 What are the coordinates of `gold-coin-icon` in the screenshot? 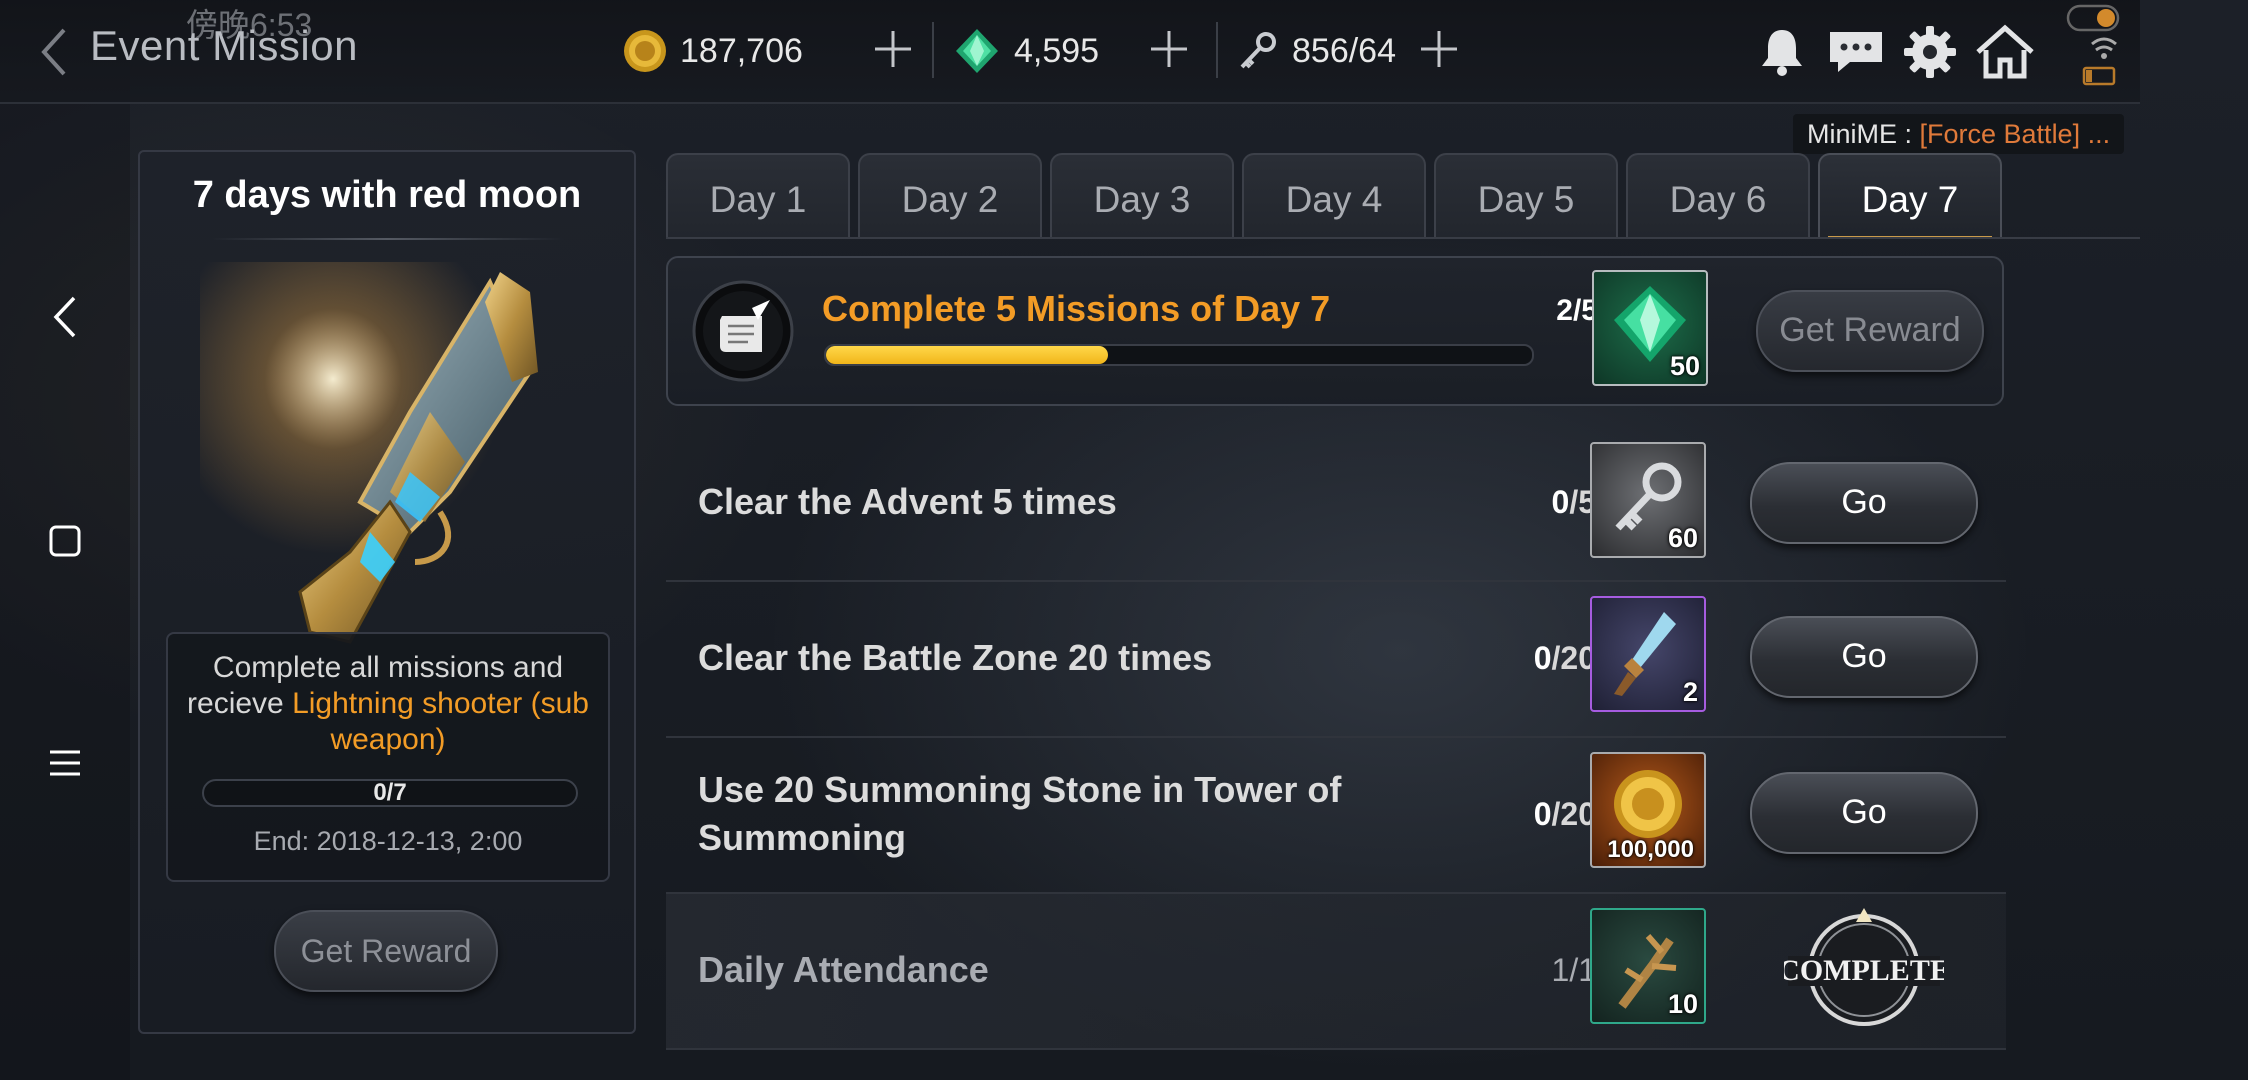 It's located at (645, 51).